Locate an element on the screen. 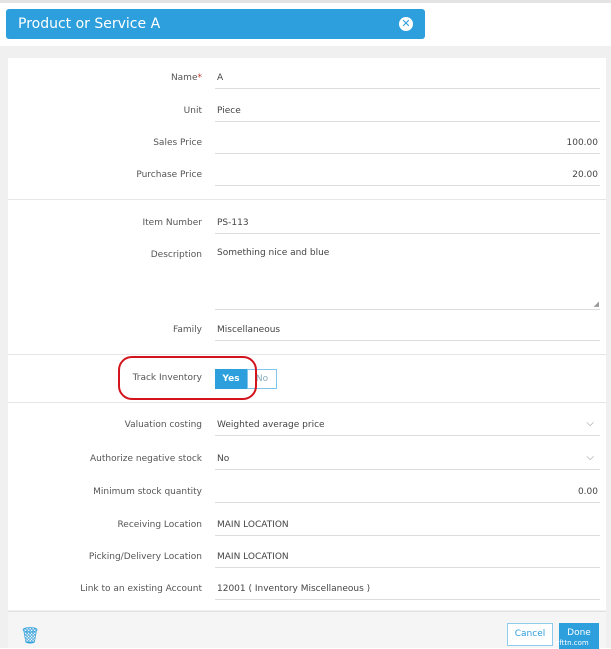 The width and height of the screenshot is (611, 649). row-track-inventory: Track Inventory Yes No is located at coordinates (307, 379).